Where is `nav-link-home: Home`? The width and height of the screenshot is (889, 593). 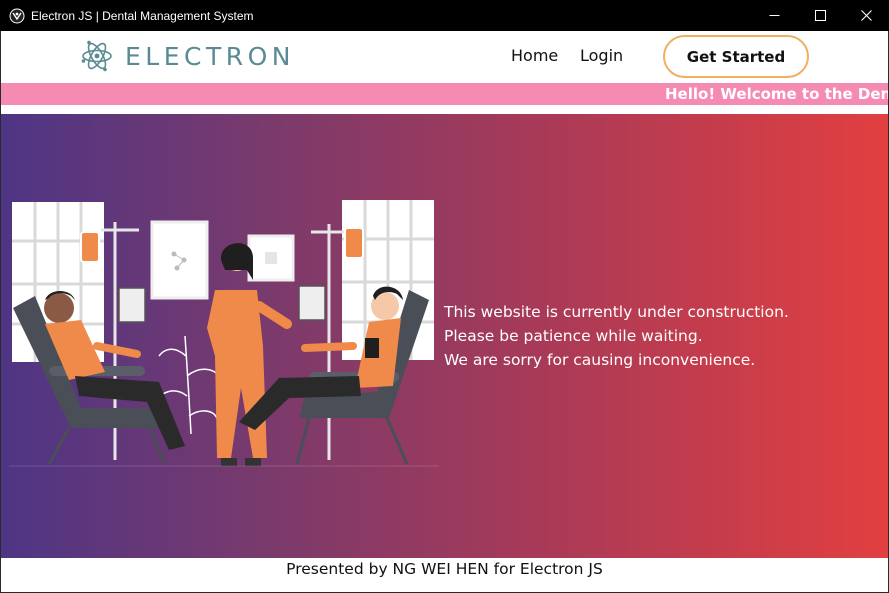
nav-link-home: Home is located at coordinates (534, 55).